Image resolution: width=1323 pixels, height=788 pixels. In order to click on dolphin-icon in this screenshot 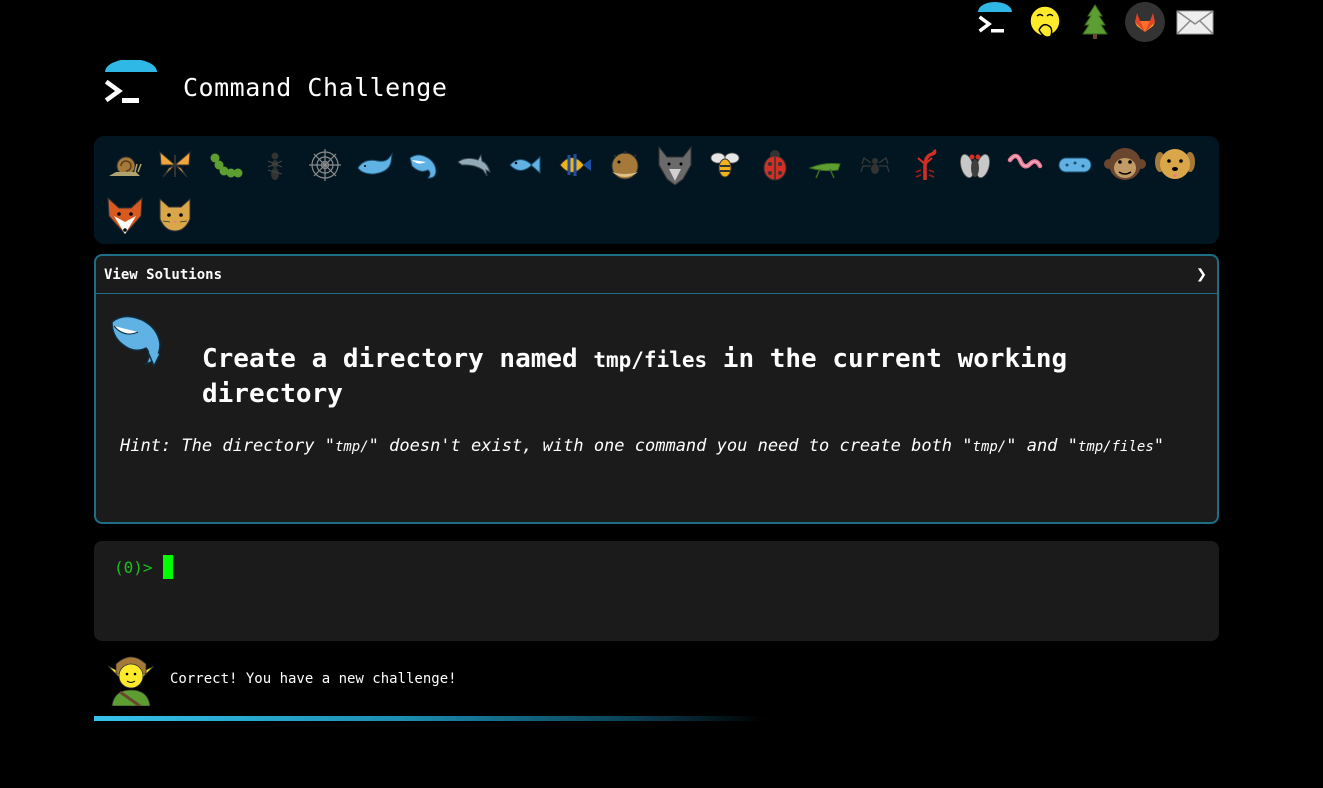, I will do `click(475, 165)`.